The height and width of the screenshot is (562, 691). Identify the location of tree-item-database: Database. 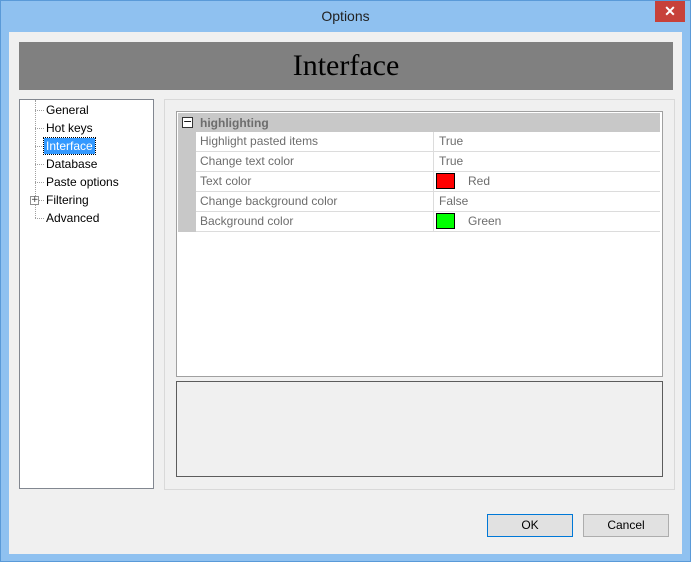
(71, 164).